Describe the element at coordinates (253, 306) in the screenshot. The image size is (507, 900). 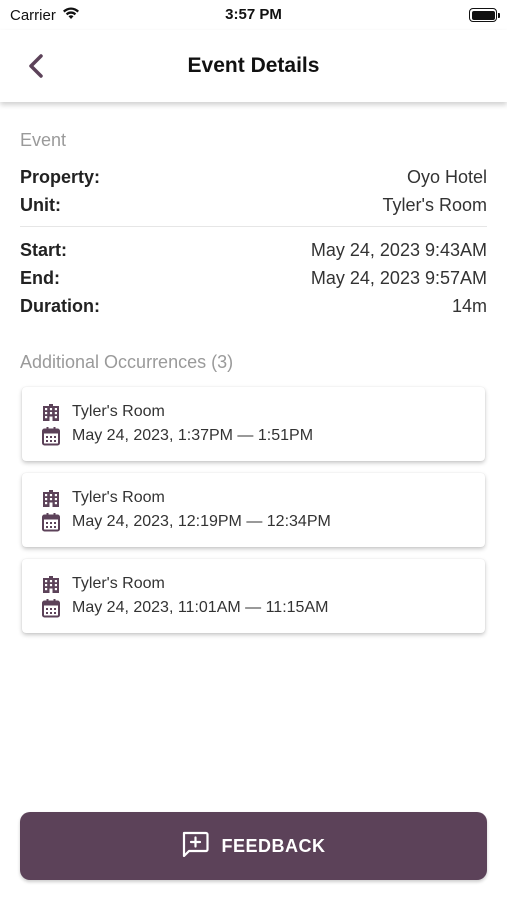
I see `duration-row: Duration: 14m` at that location.